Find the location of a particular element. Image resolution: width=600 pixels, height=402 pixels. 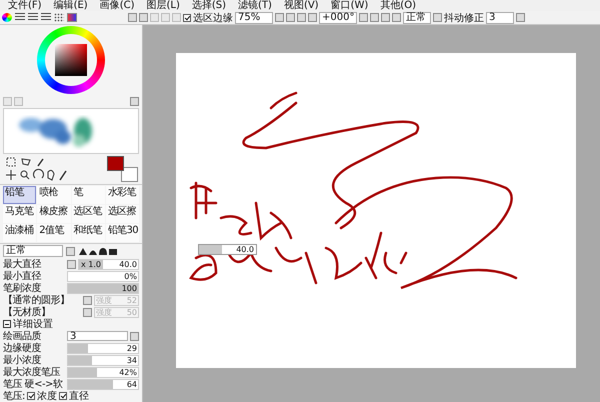

background-color-swatch is located at coordinates (129, 174).